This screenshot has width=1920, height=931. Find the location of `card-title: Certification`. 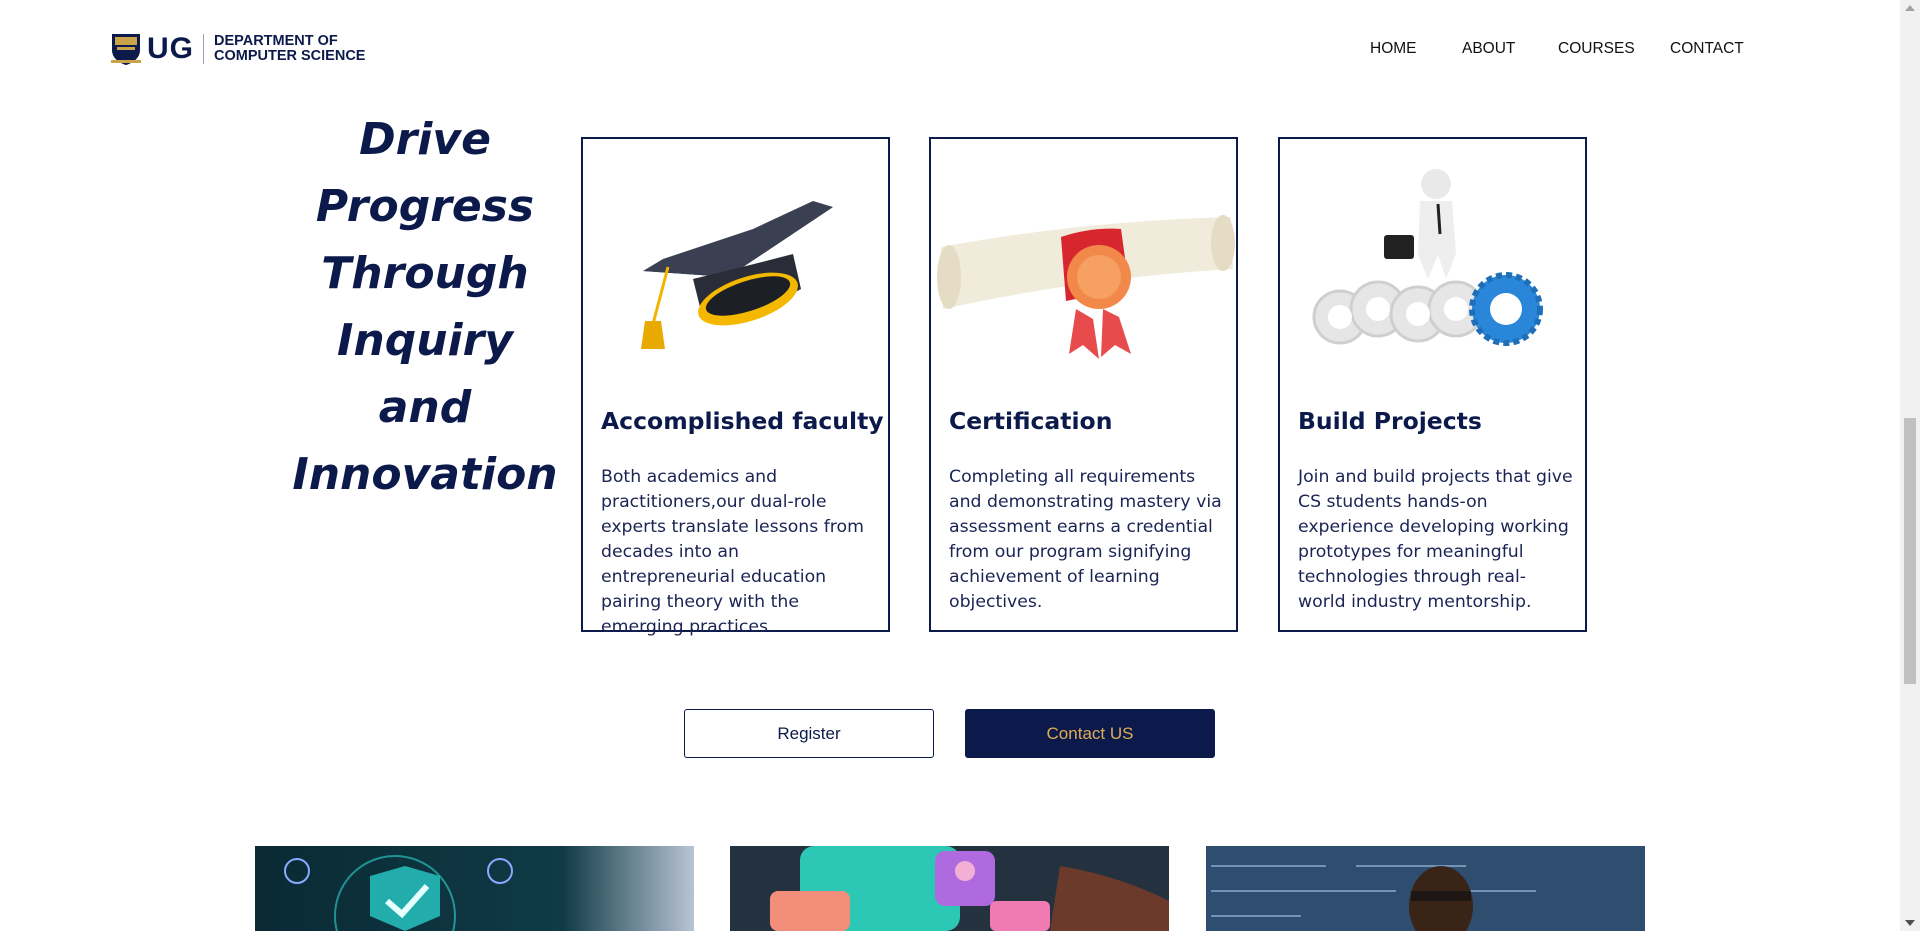

card-title: Certification is located at coordinates (1031, 421).